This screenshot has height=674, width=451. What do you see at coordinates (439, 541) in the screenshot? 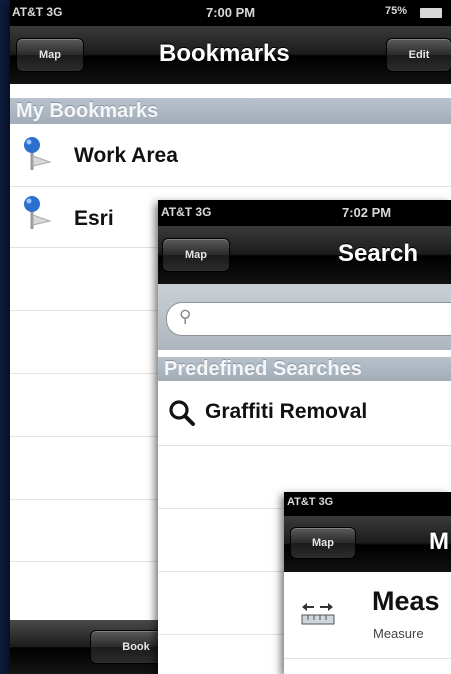
I see `page-title: M` at bounding box center [439, 541].